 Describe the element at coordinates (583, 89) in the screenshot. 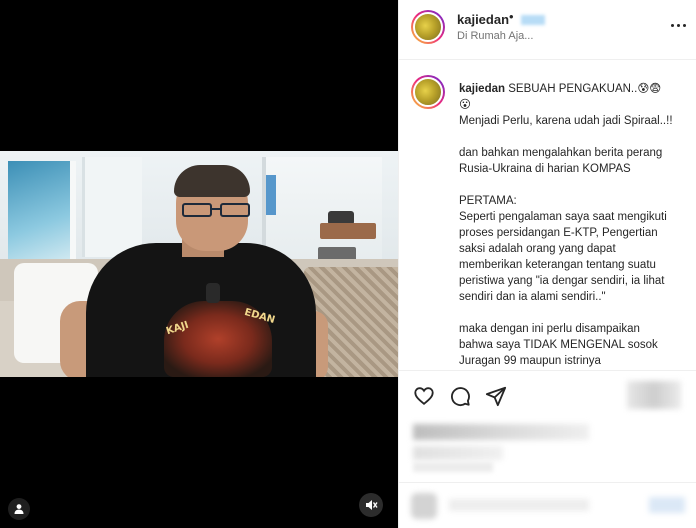

I see `caption-line: SEBUAH PENGAKUAN..😰😨` at that location.